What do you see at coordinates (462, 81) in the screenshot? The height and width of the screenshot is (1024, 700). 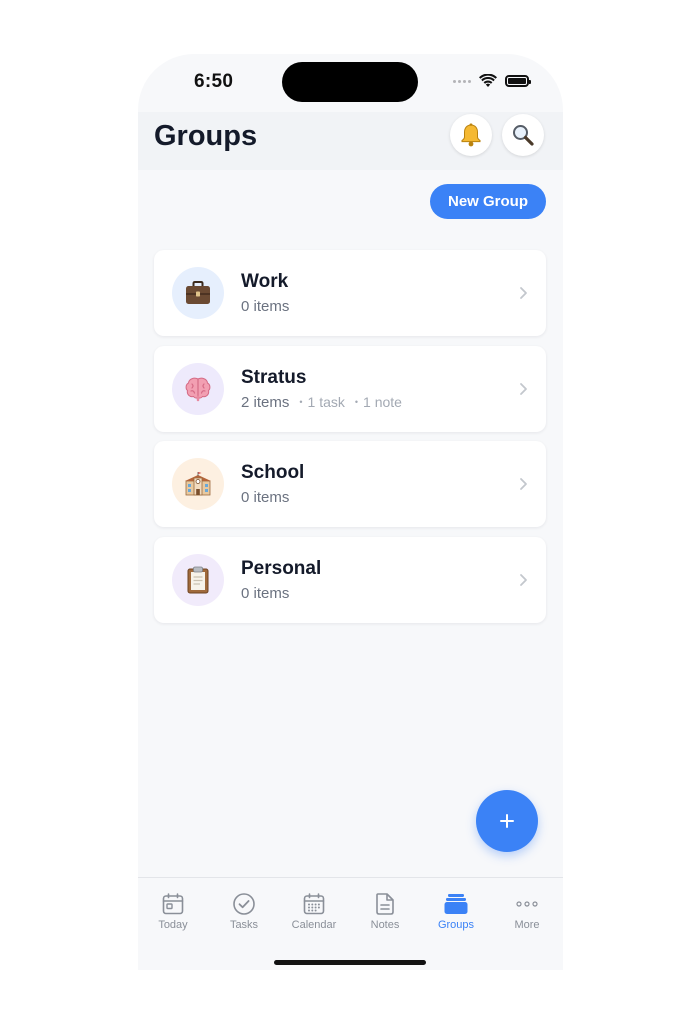 I see `cellular-signal-icon` at bounding box center [462, 81].